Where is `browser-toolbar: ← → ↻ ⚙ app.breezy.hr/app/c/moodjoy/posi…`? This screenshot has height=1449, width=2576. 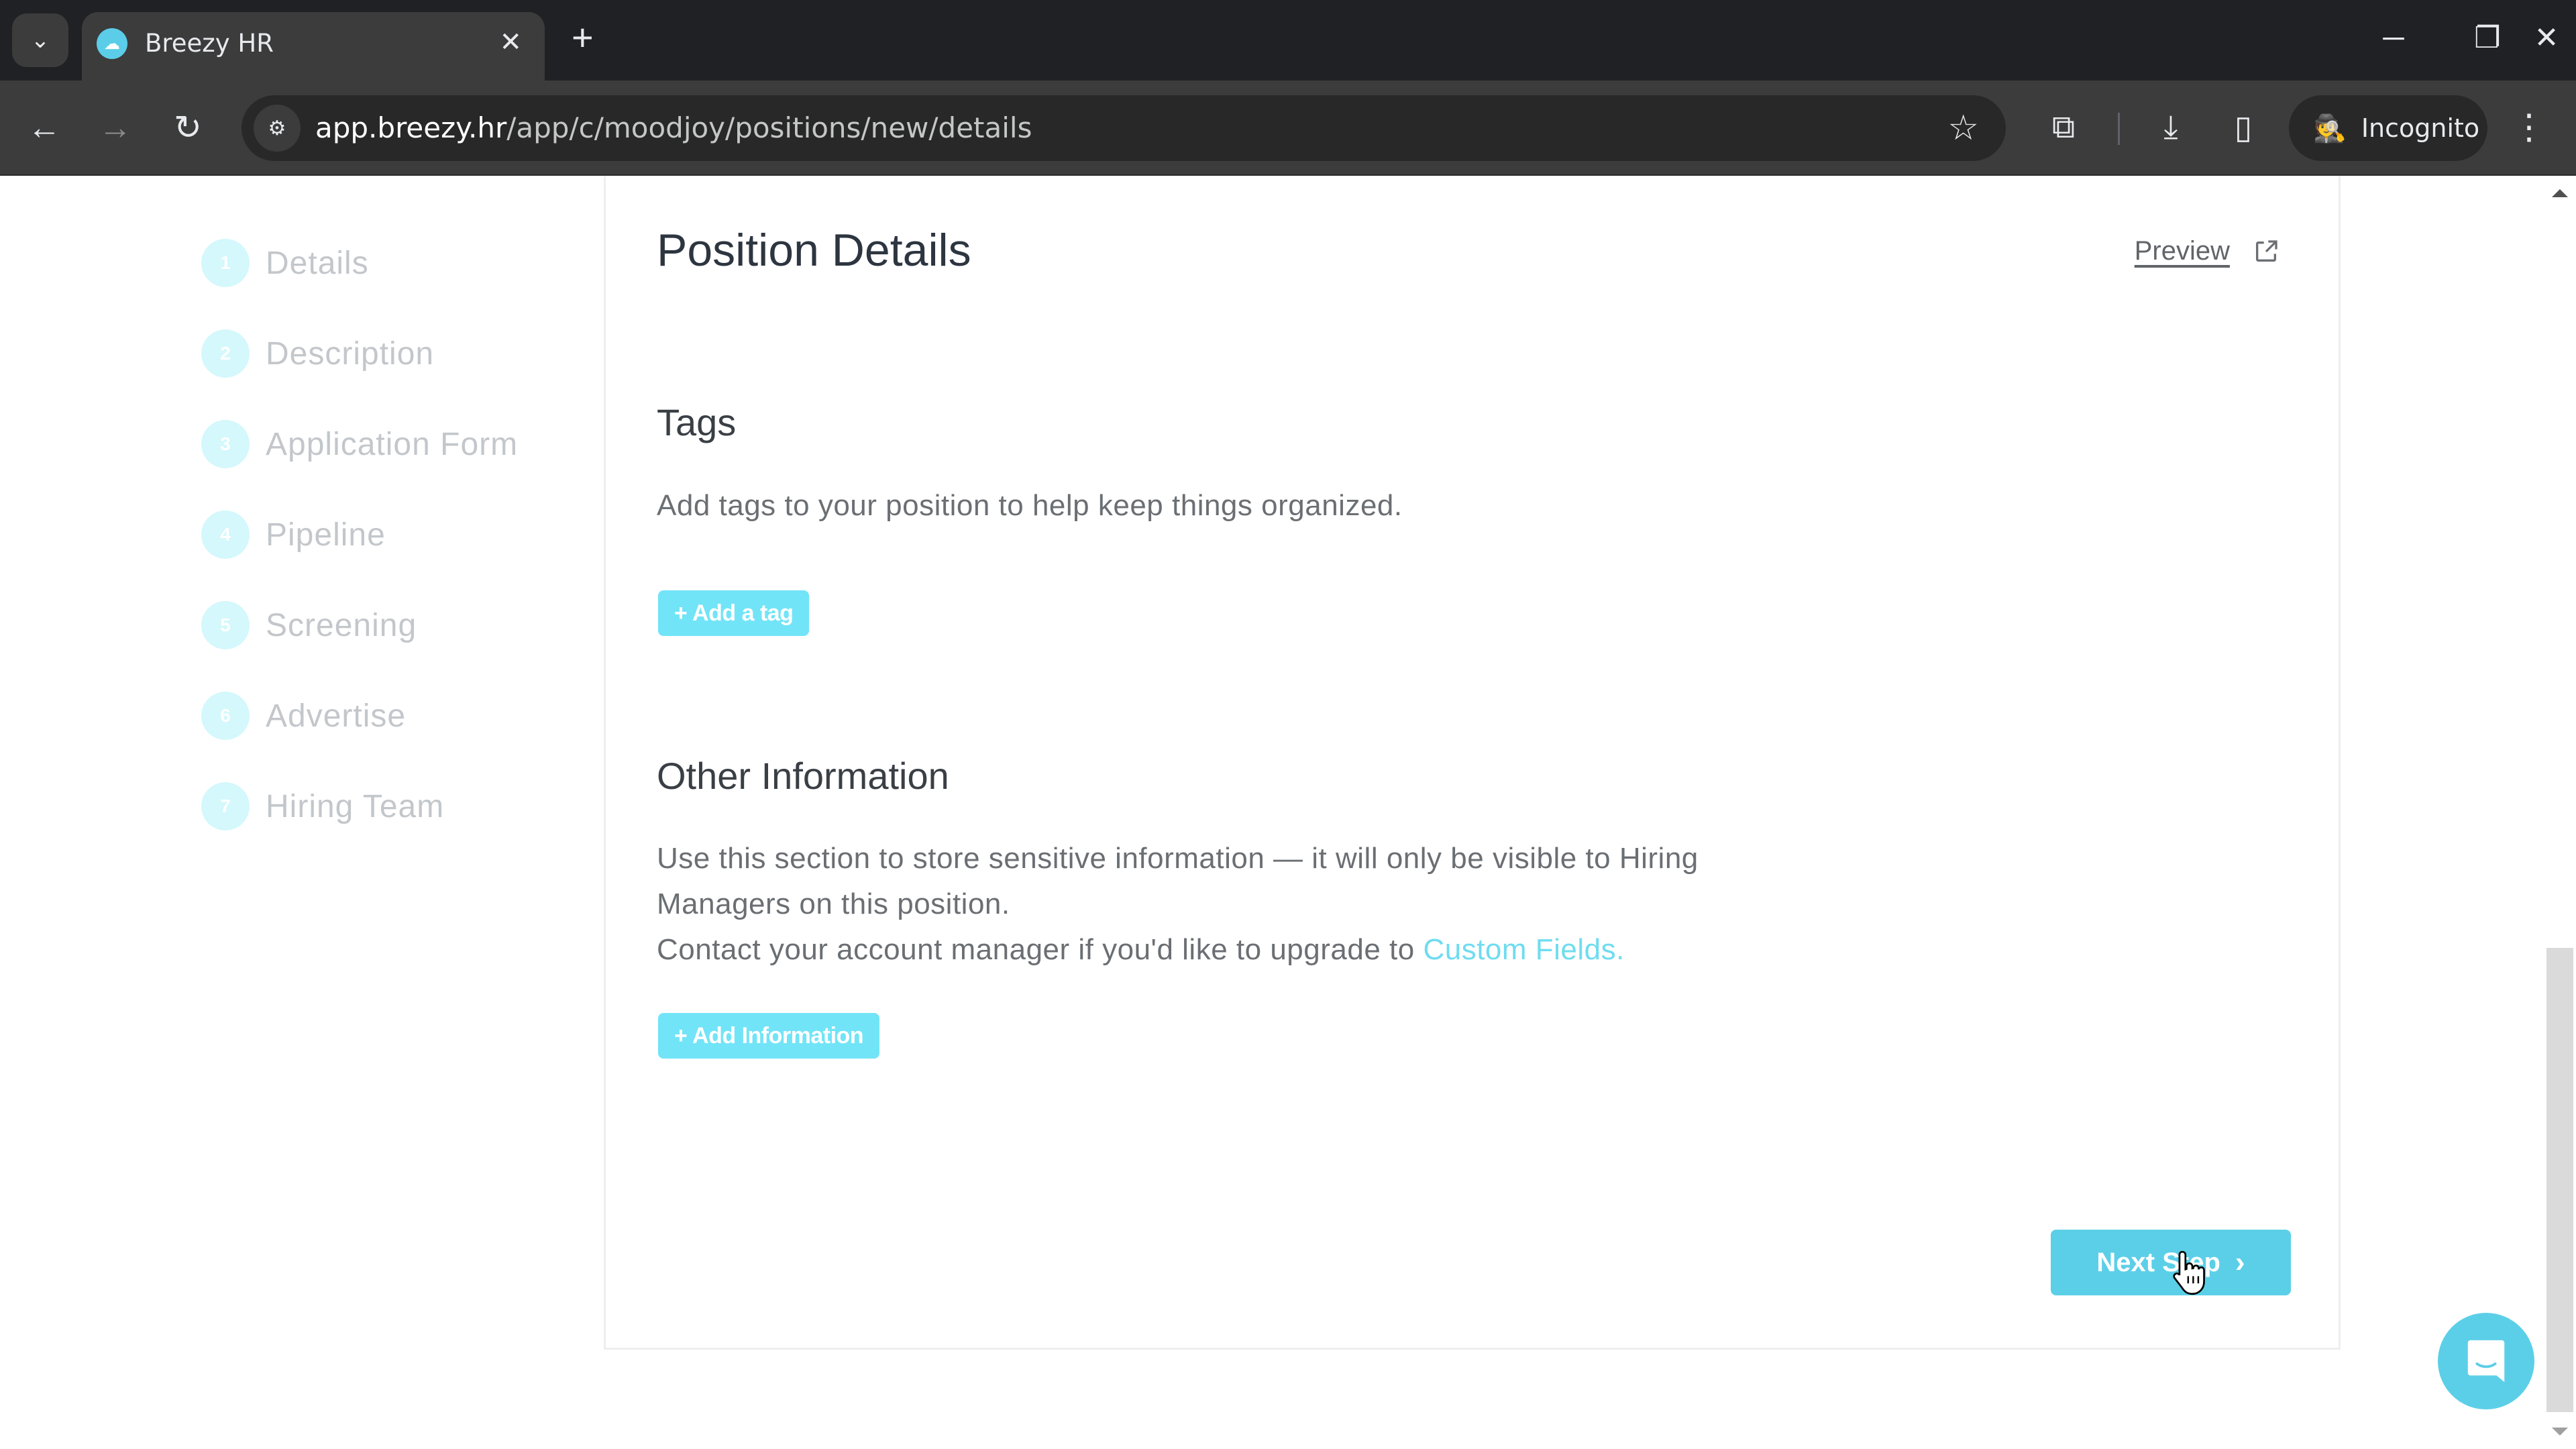 browser-toolbar: ← → ↻ ⚙ app.breezy.hr/app/c/moodjoy/posi… is located at coordinates (1288, 128).